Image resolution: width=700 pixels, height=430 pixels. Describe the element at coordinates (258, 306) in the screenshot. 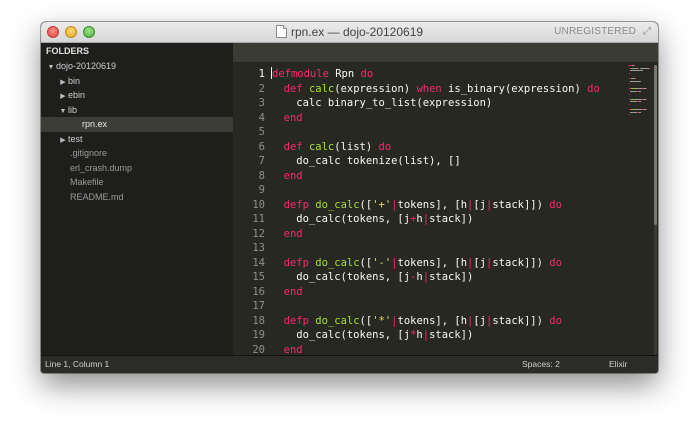

I see `line-number: 17` at that location.